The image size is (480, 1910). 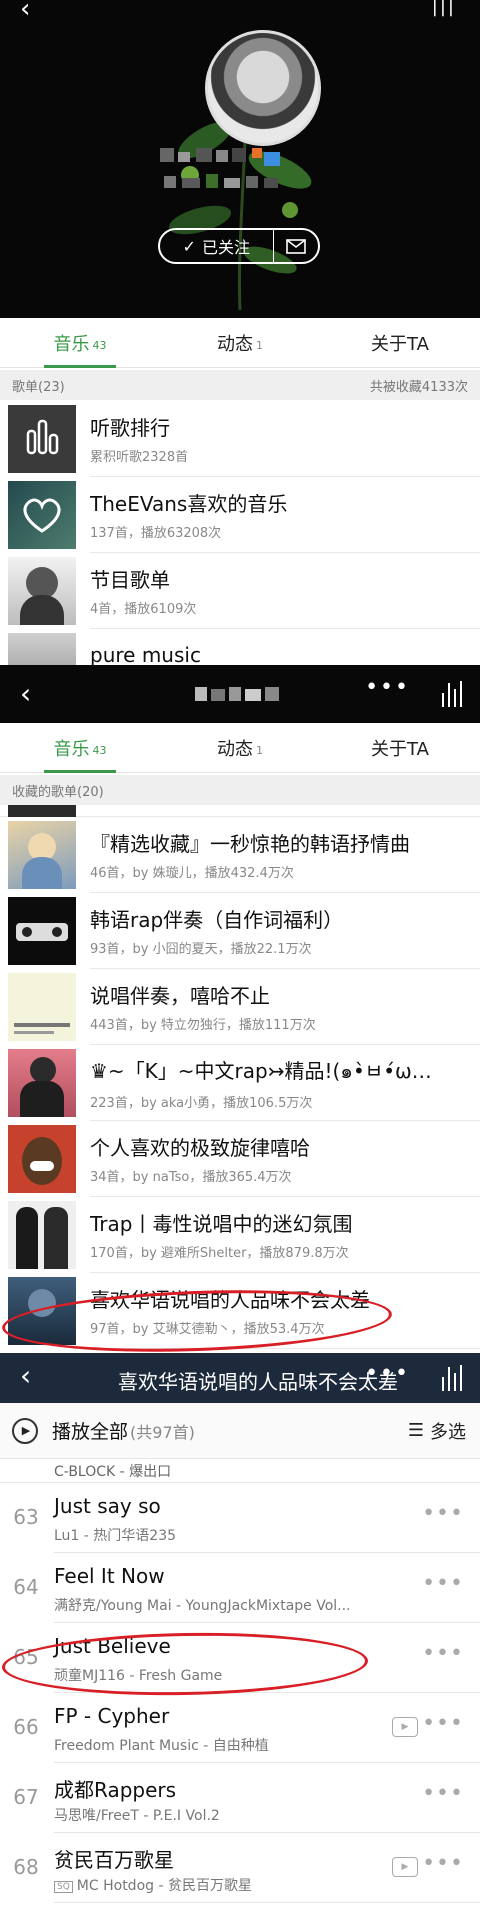 I want to click on song-number: 66, so click(x=26, y=1727).